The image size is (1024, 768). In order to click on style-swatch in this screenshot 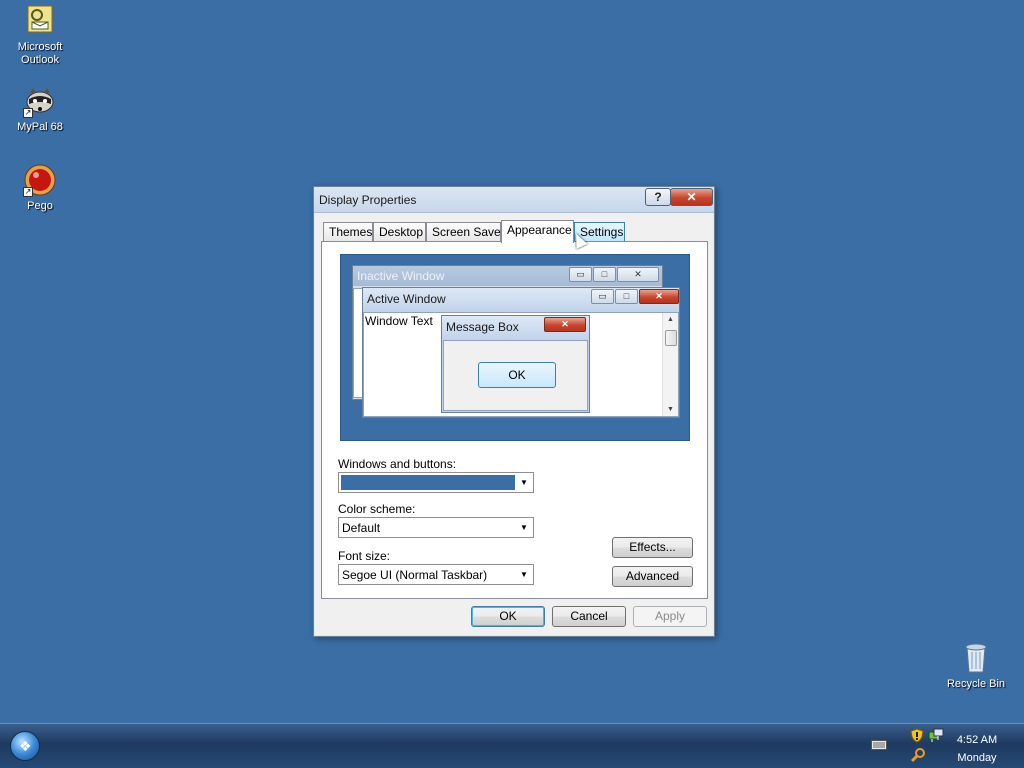, I will do `click(428, 482)`.